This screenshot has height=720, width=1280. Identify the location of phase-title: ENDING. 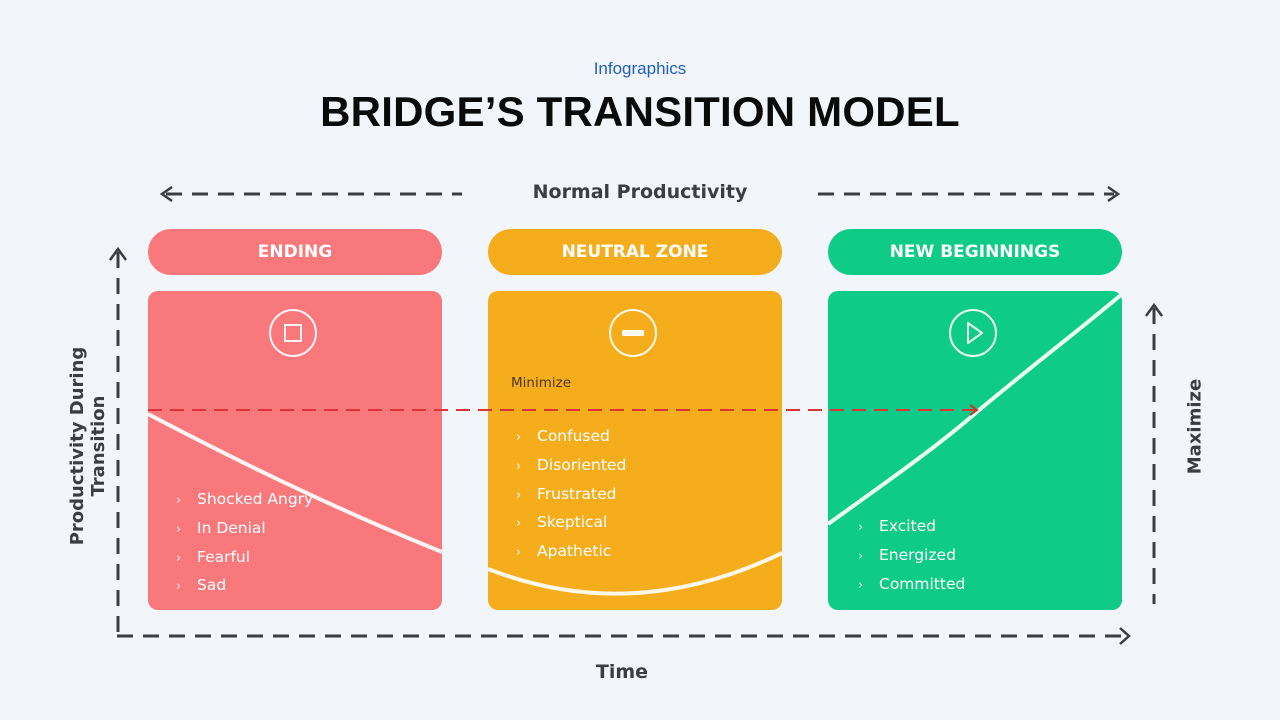
(295, 252).